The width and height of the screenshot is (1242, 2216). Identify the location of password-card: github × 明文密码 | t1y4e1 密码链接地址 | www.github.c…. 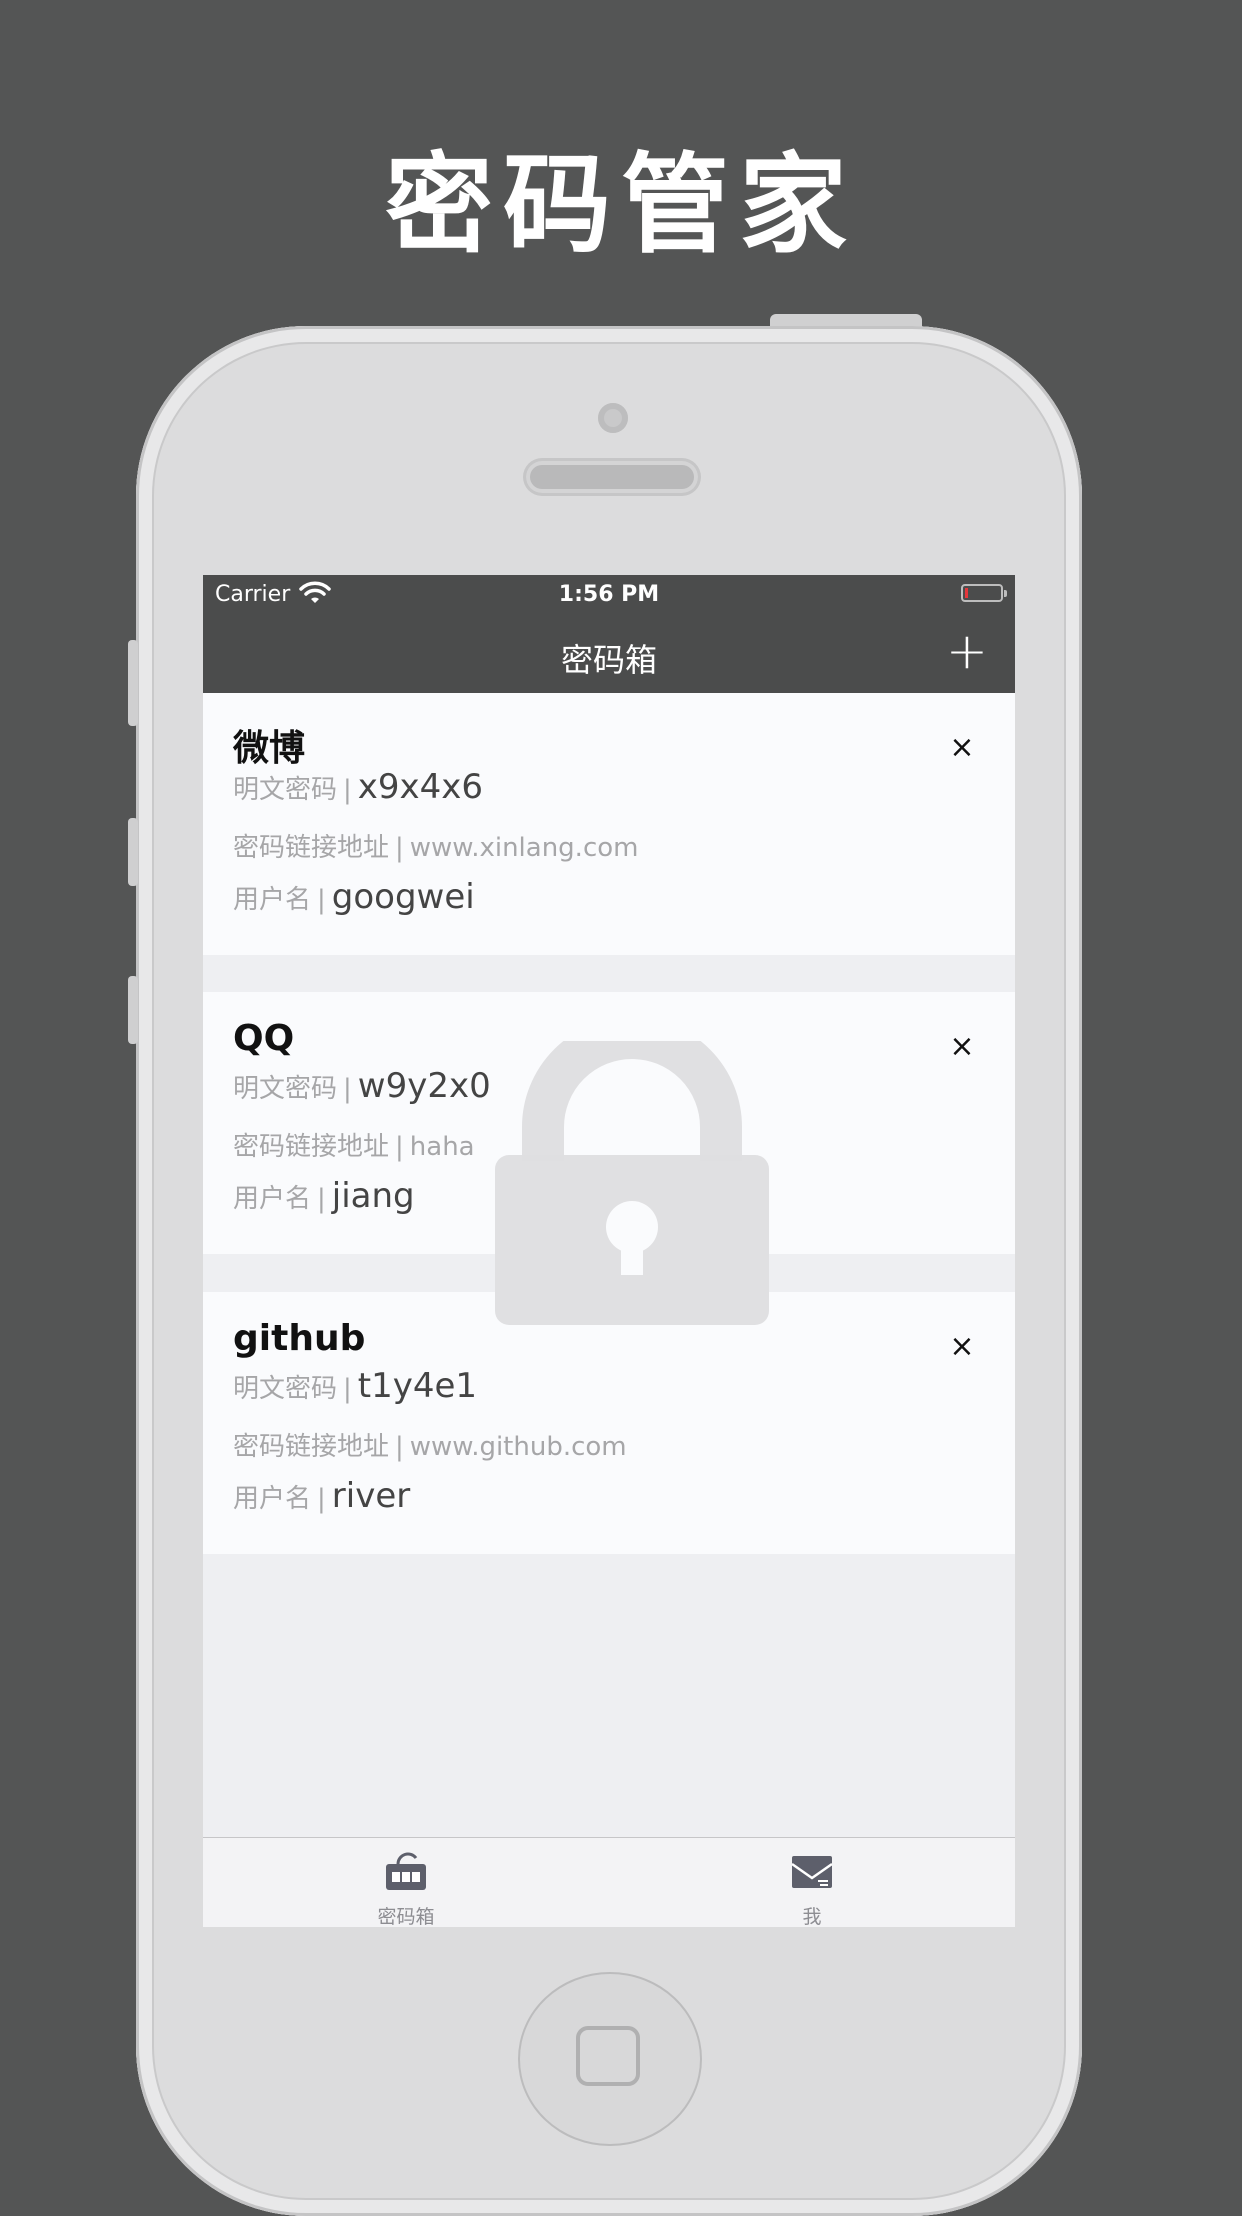
(609, 1423).